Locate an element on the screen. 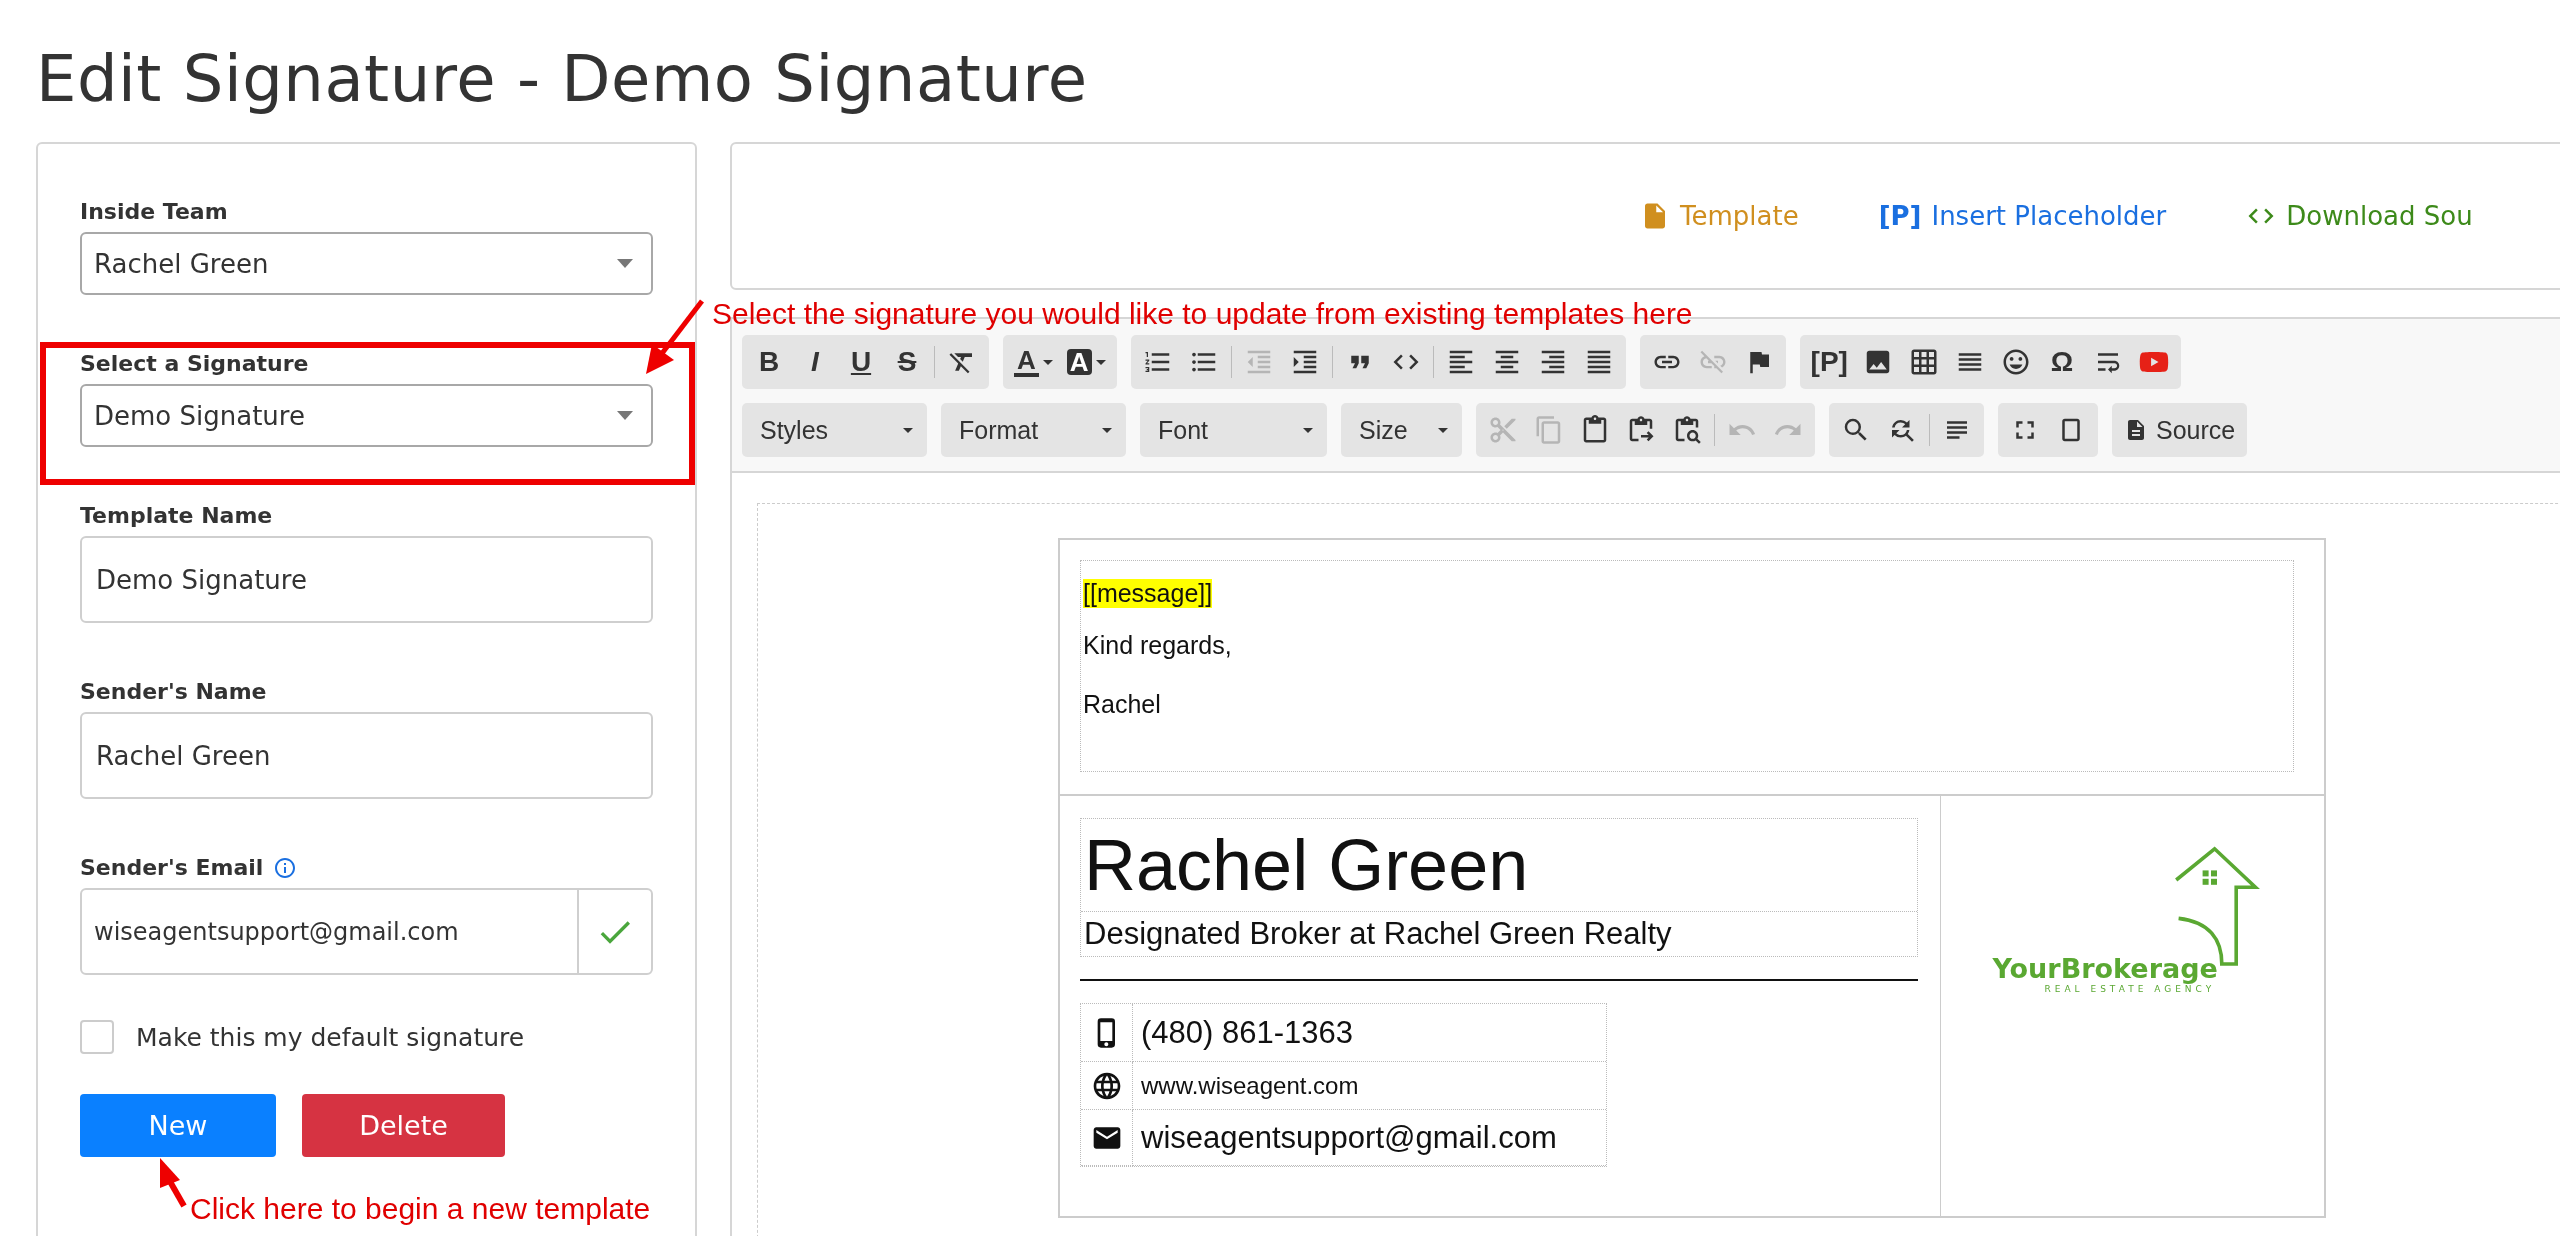 Image resolution: width=2560 pixels, height=1236 pixels. contact-text: wiseagentsupport@gmail.com is located at coordinates (1369, 1138).